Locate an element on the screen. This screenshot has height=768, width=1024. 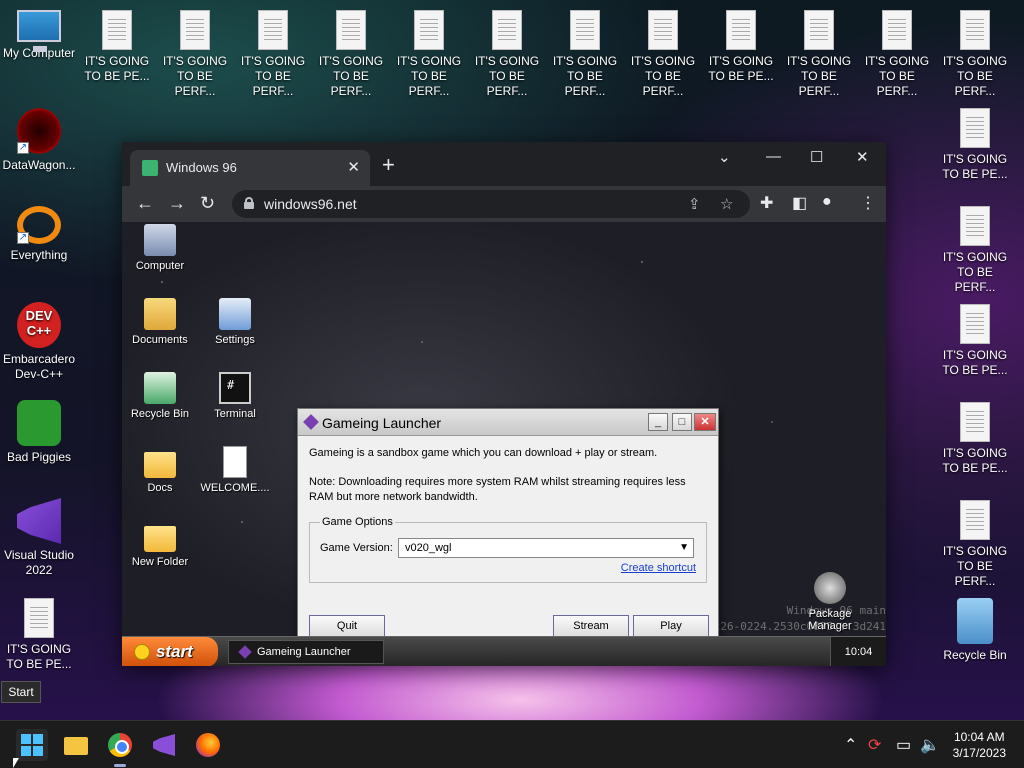
dialog-minimize-button: _ is located at coordinates (658, 422).